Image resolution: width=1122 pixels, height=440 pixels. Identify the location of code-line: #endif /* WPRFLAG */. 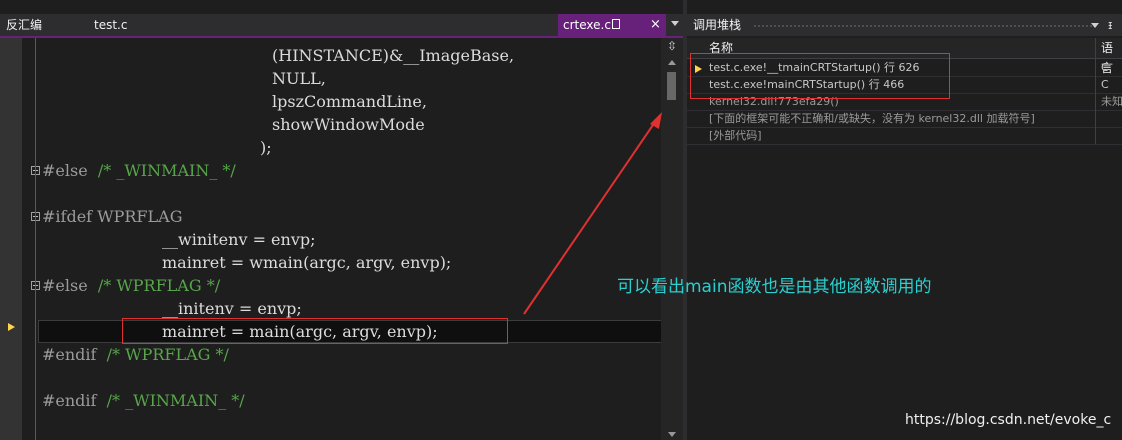
(135, 354).